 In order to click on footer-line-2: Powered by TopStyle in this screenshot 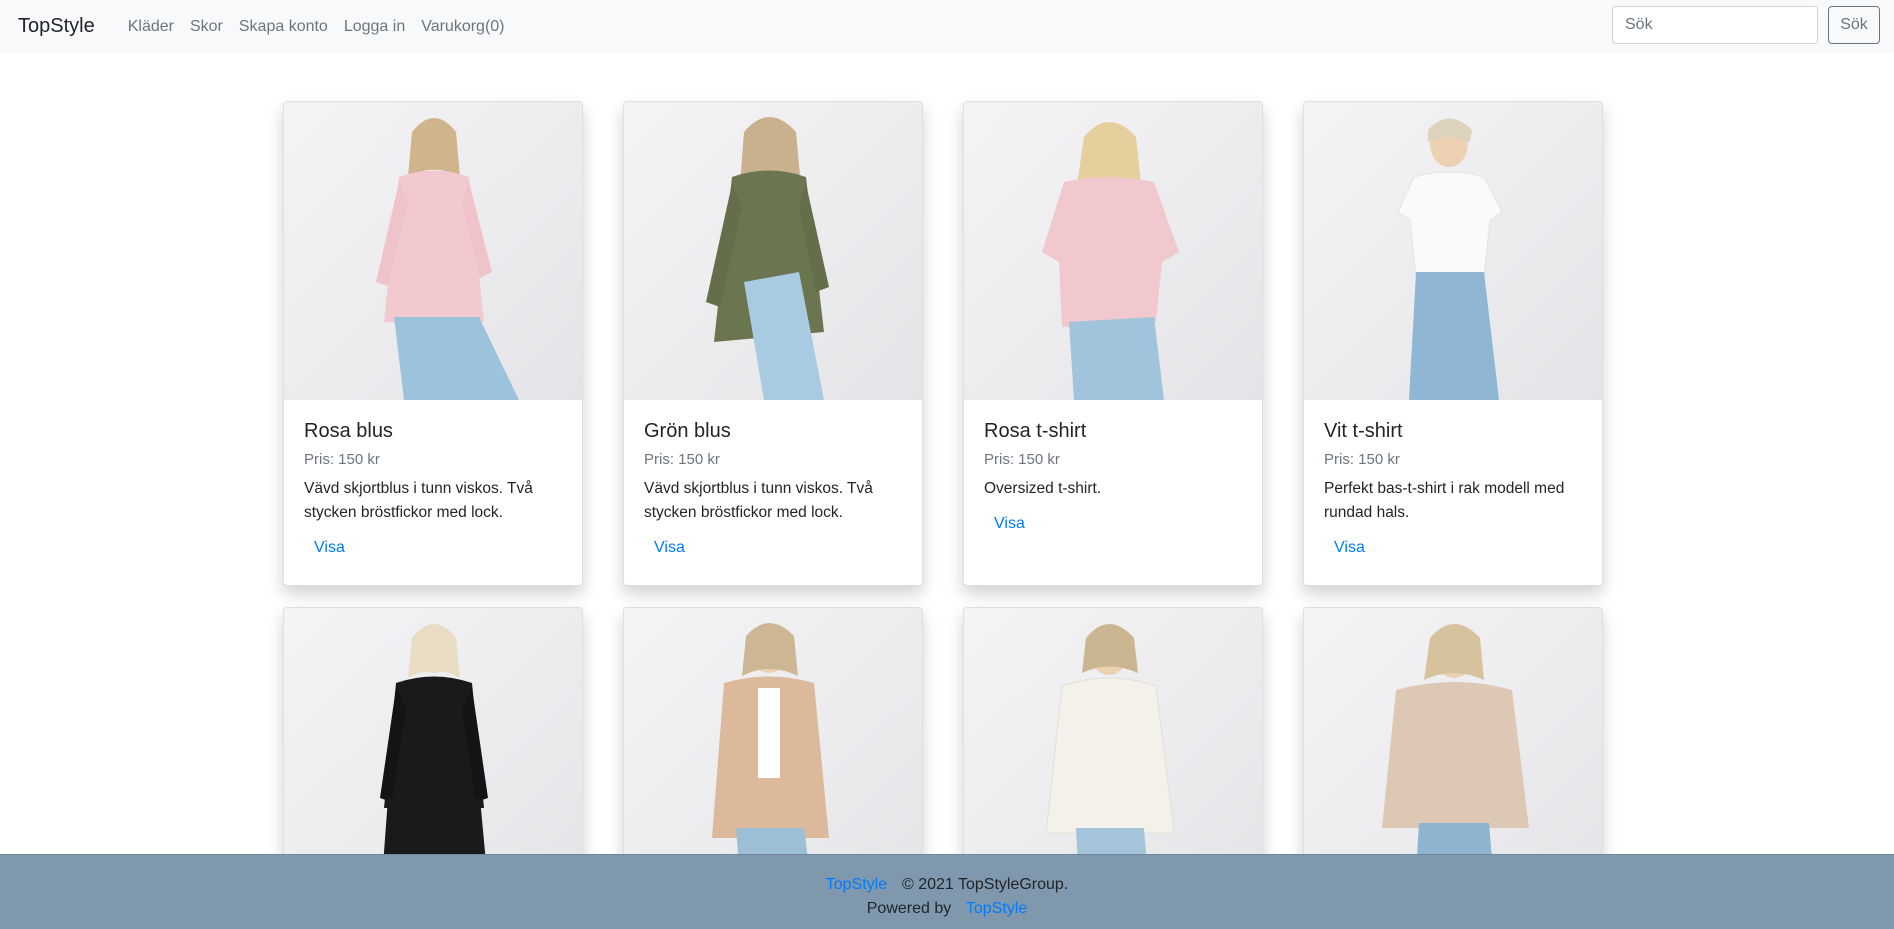, I will do `click(947, 909)`.